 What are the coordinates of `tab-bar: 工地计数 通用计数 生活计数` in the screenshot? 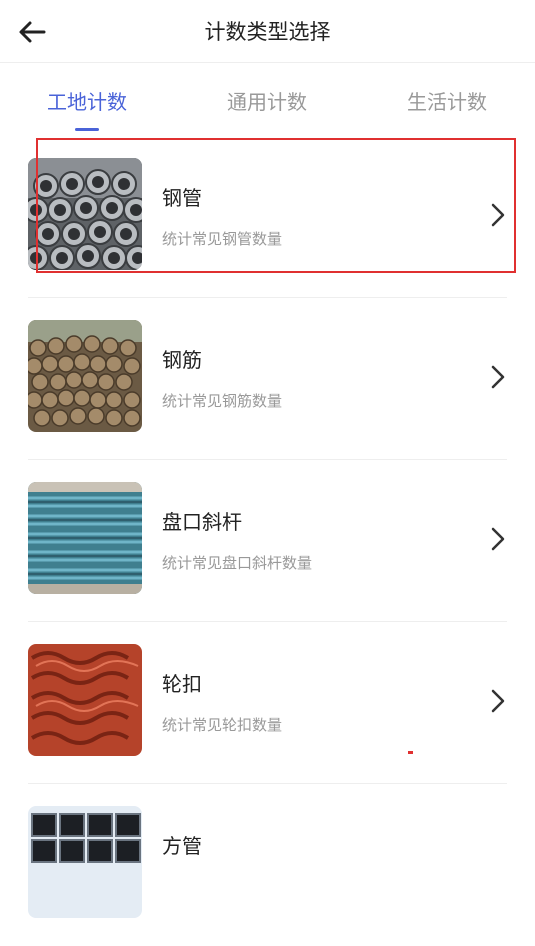 It's located at (267, 99).